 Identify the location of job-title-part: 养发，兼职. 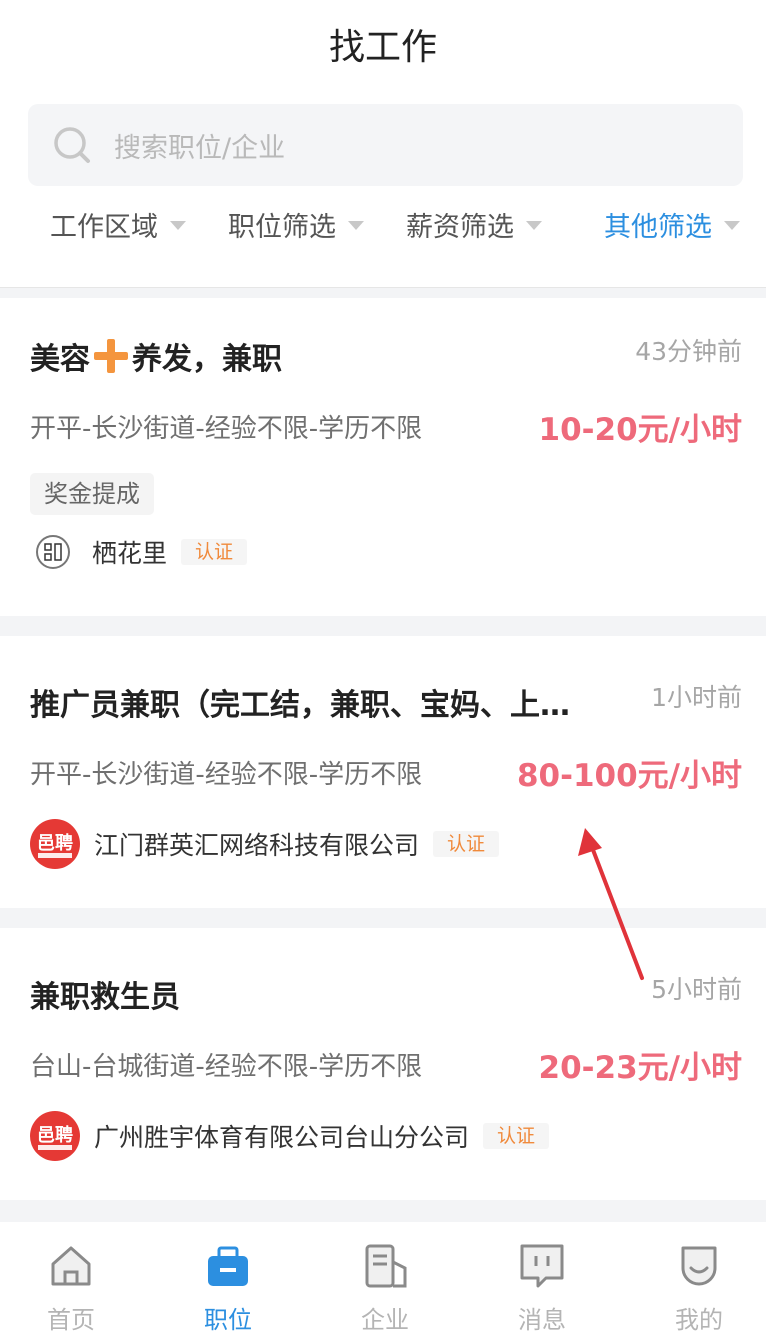
(207, 359).